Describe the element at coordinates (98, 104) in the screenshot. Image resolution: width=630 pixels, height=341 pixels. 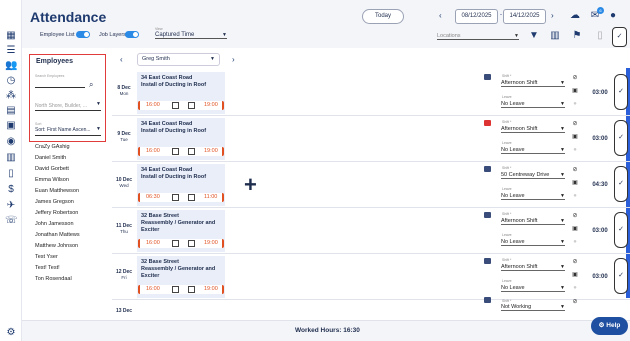
I see `chevron-down-icon: ▼` at that location.